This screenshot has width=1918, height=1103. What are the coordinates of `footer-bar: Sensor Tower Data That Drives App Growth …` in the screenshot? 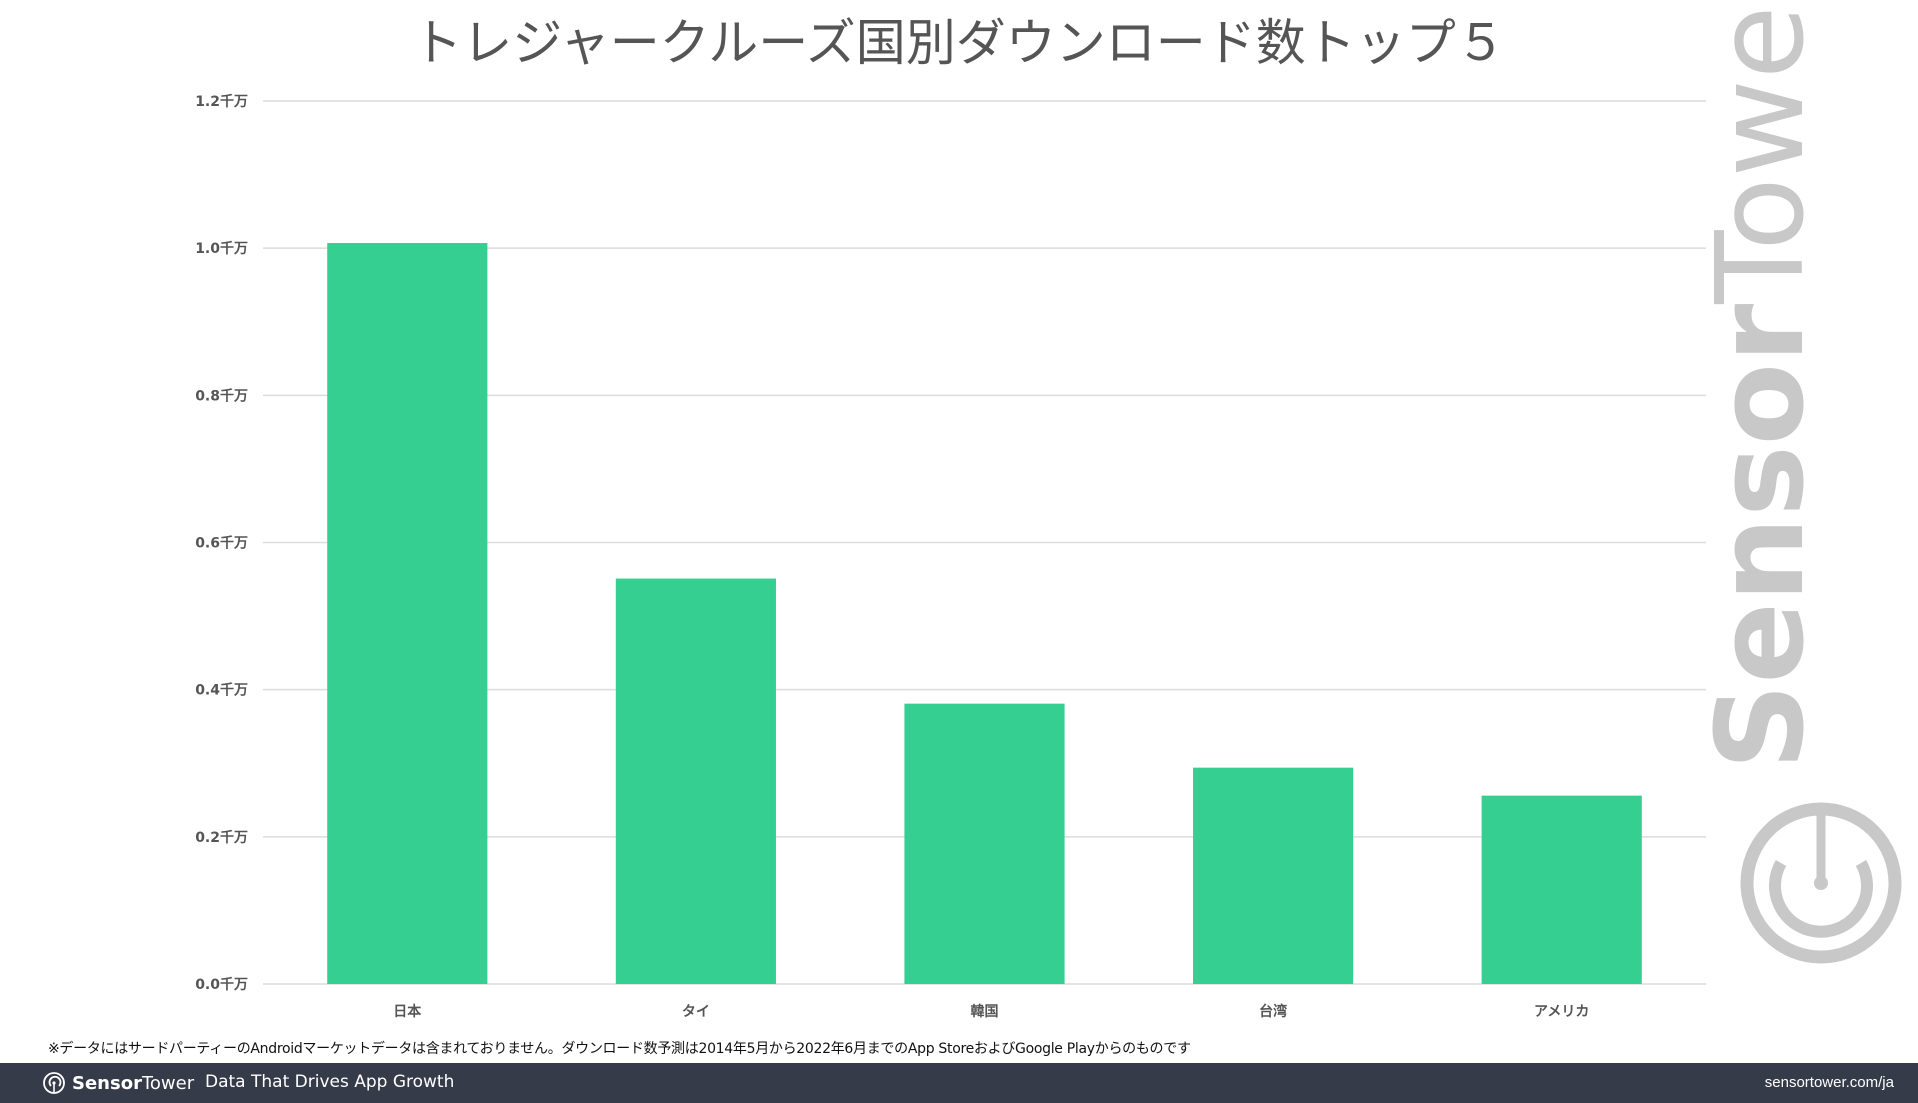 It's located at (959, 1083).